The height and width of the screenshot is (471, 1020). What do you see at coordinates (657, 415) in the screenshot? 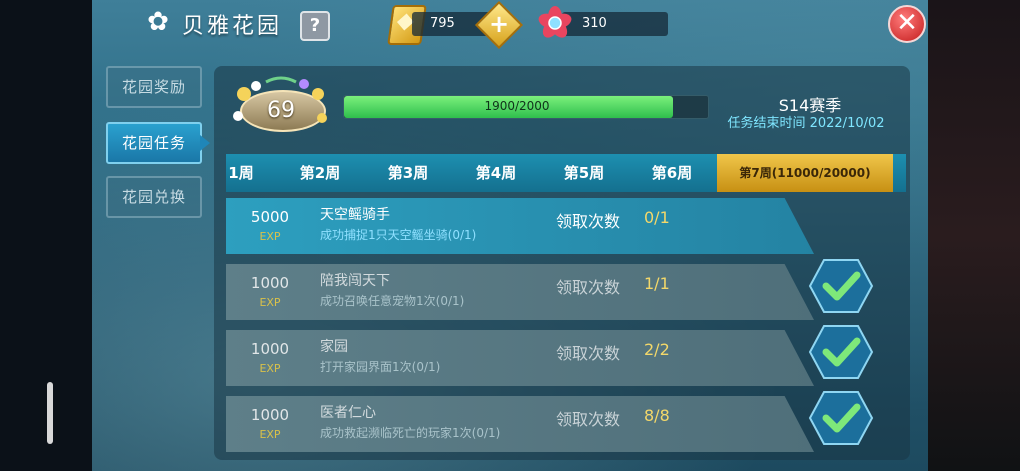
I see `claim-count: 8/8` at bounding box center [657, 415].